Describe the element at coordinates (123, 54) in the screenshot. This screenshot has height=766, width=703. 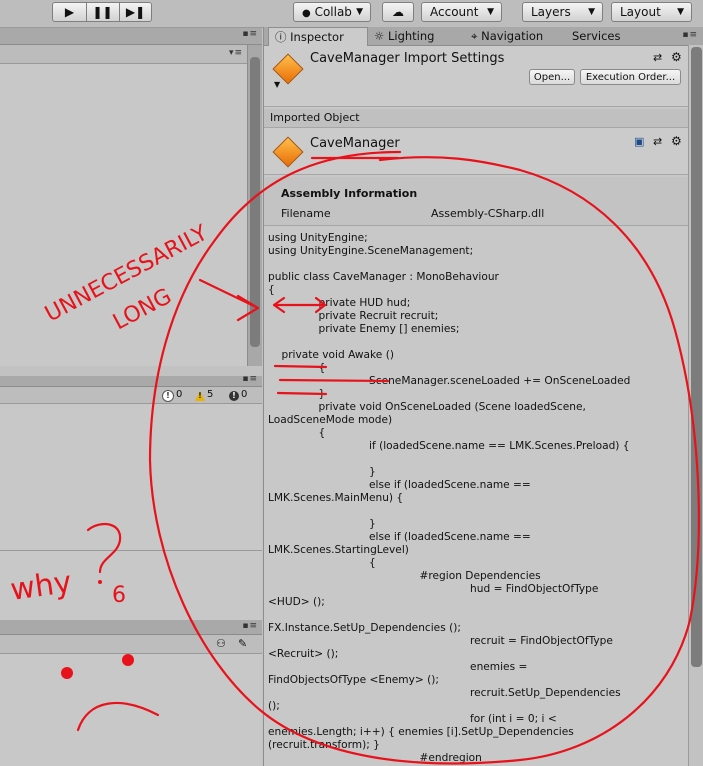
I see `hierarchy-searchbar: ▾≡` at that location.